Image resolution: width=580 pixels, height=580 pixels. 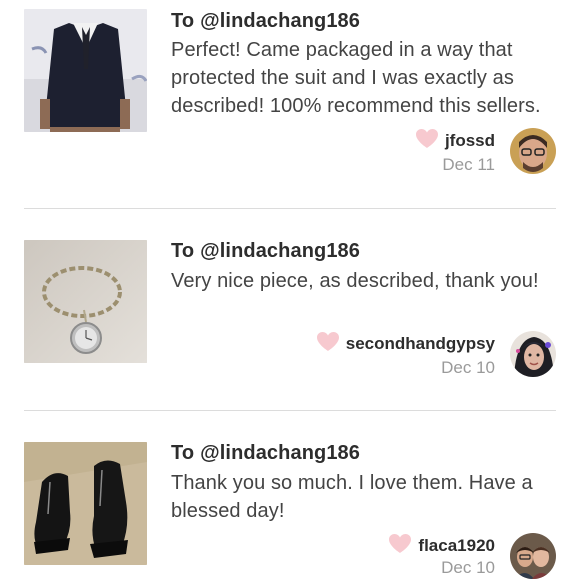 I want to click on reviewer-row: flaca1920, so click(x=441, y=546).